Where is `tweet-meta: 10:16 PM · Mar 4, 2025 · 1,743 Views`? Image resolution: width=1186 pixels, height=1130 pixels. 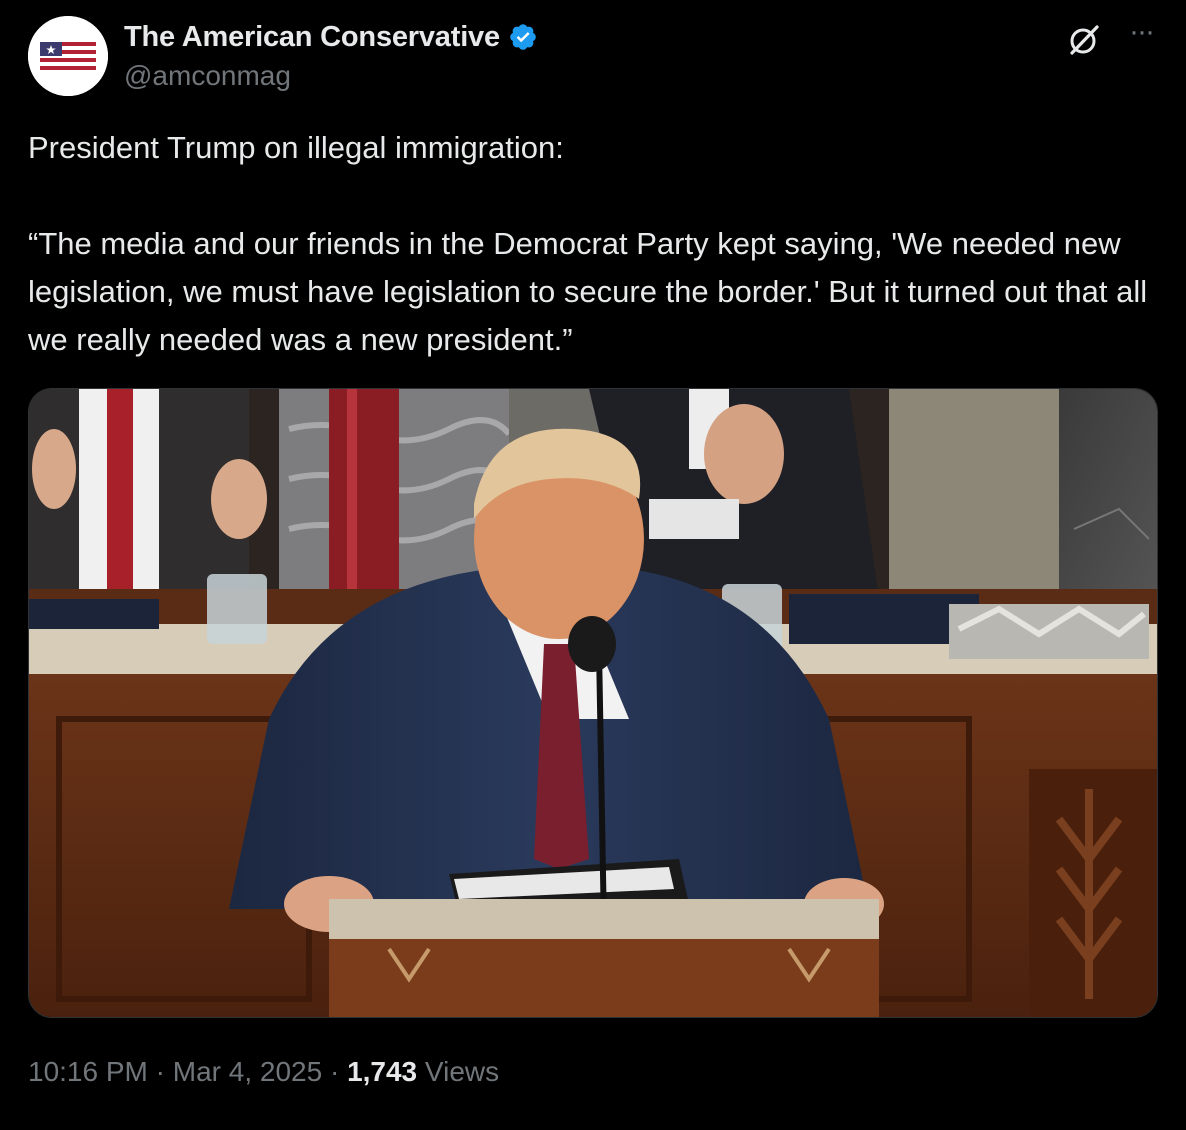 tweet-meta: 10:16 PM · Mar 4, 2025 · 1,743 Views is located at coordinates (263, 1072).